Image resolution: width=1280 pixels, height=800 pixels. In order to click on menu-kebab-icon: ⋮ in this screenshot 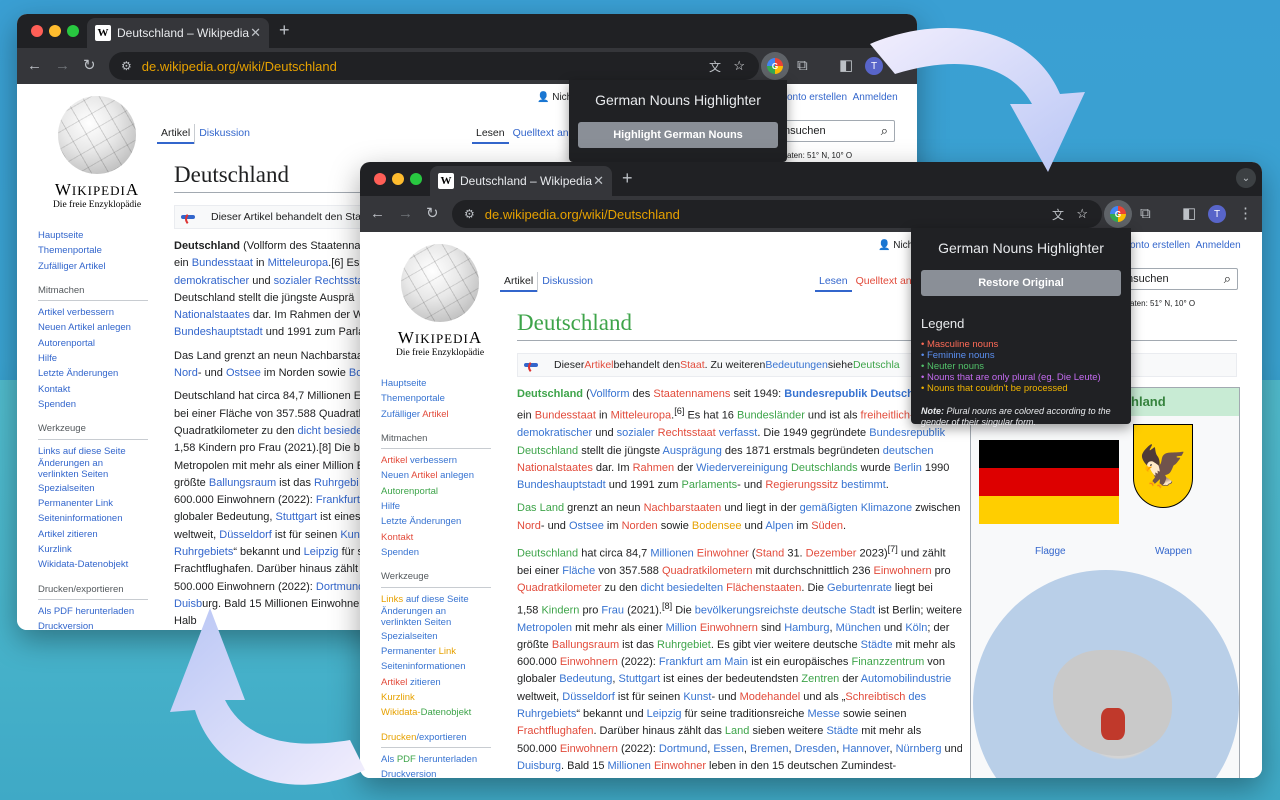, I will do `click(1245, 214)`.